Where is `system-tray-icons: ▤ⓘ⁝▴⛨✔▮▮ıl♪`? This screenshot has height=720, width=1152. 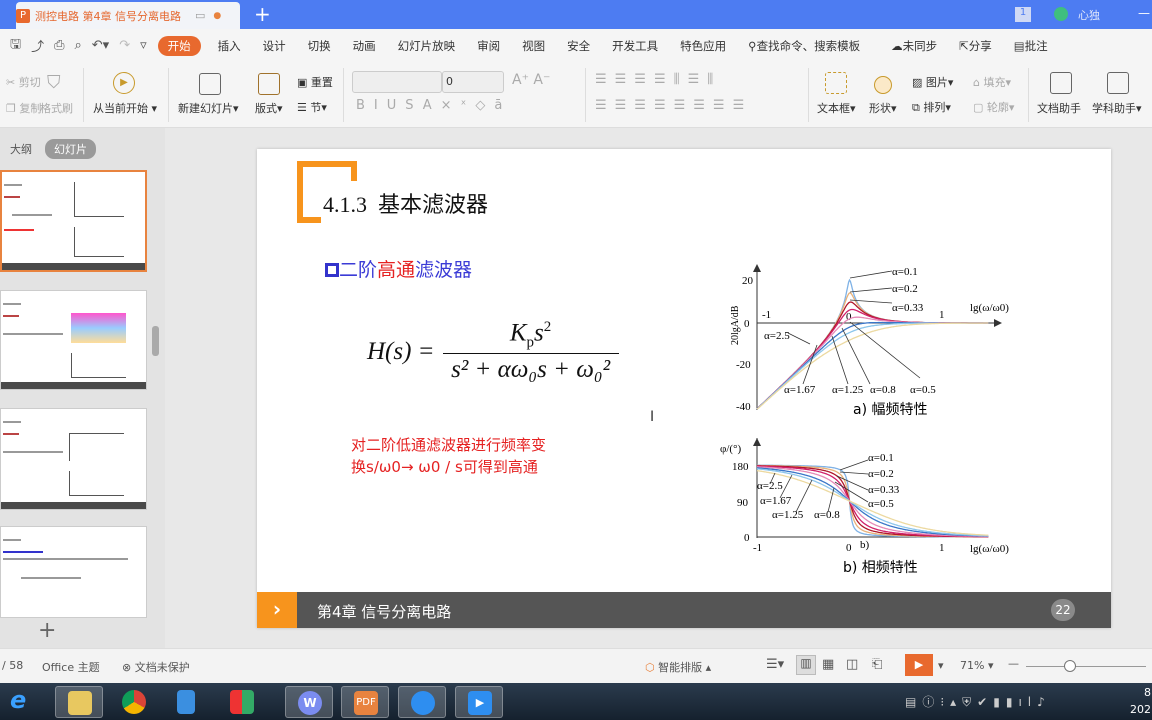 system-tray-icons: ▤ⓘ⁝▴⛨✔▮▮ıl♪ is located at coordinates (978, 701).